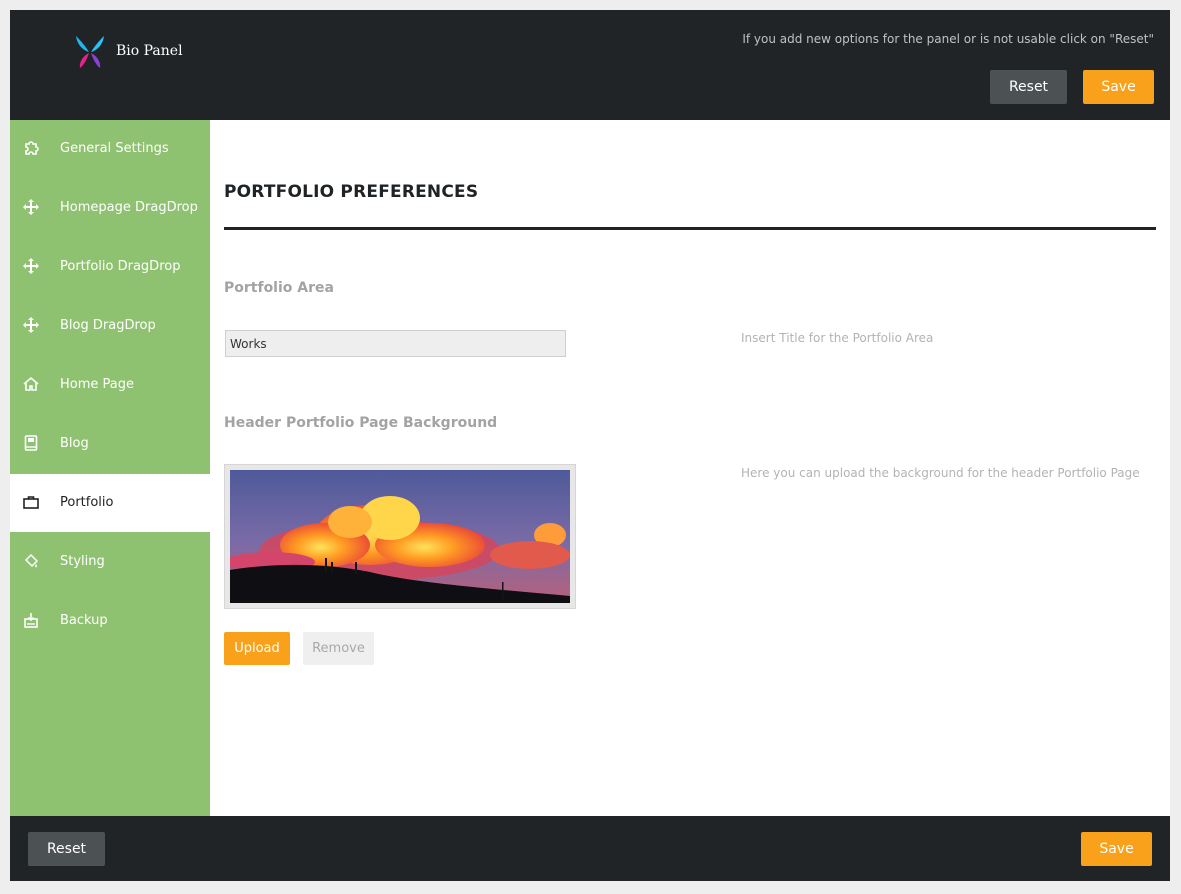 Image resolution: width=1181 pixels, height=894 pixels. What do you see at coordinates (279, 288) in the screenshot?
I see `portfolio-area-label: Portfolio Area` at bounding box center [279, 288].